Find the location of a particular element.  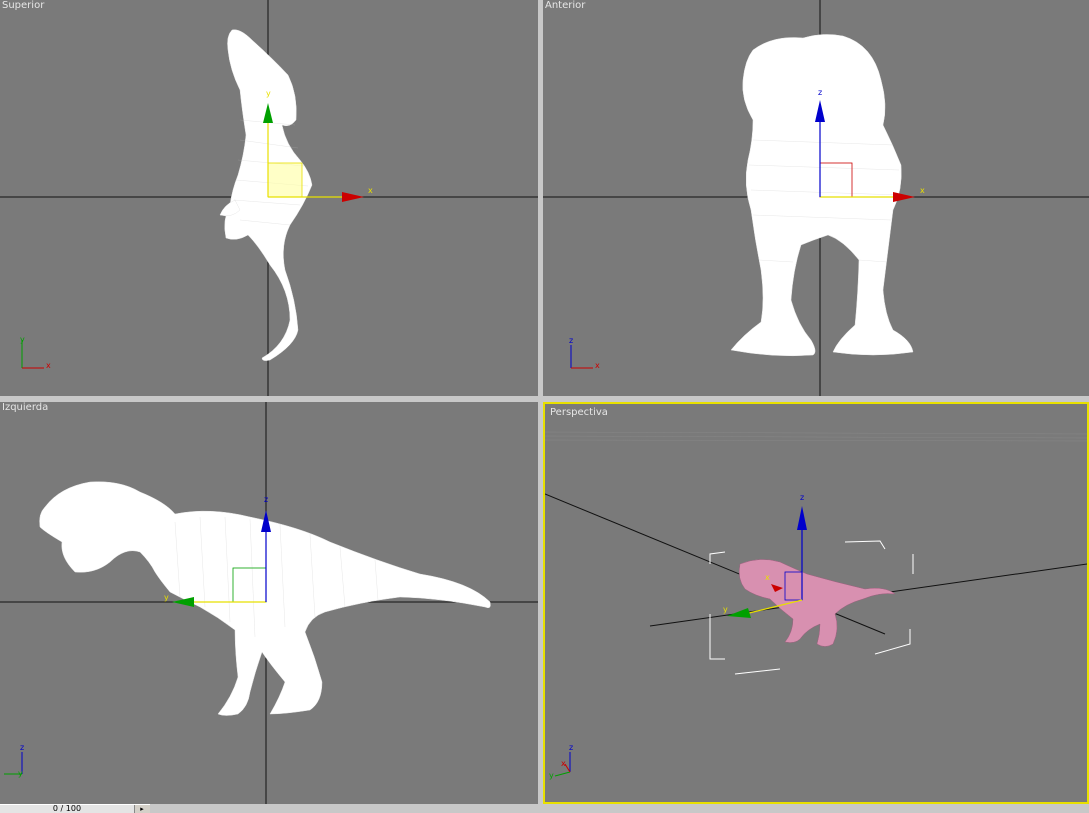

axis-triad-left: z y is located at coordinates (14, 760).